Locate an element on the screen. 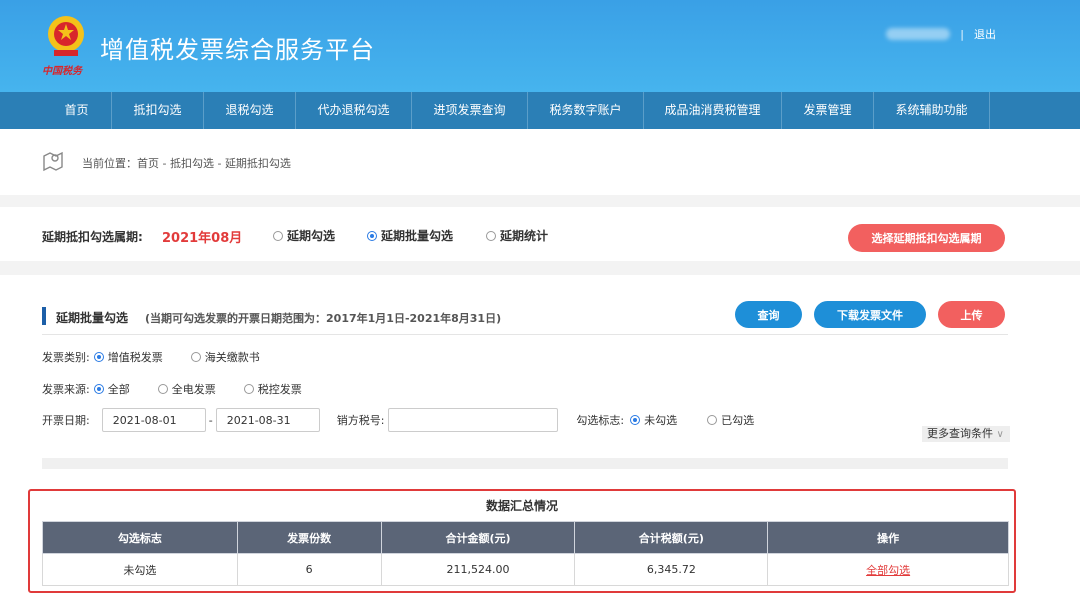 This screenshot has height=610, width=1080. nav-item-deduction-select: 抵扣勾选 is located at coordinates (158, 110).